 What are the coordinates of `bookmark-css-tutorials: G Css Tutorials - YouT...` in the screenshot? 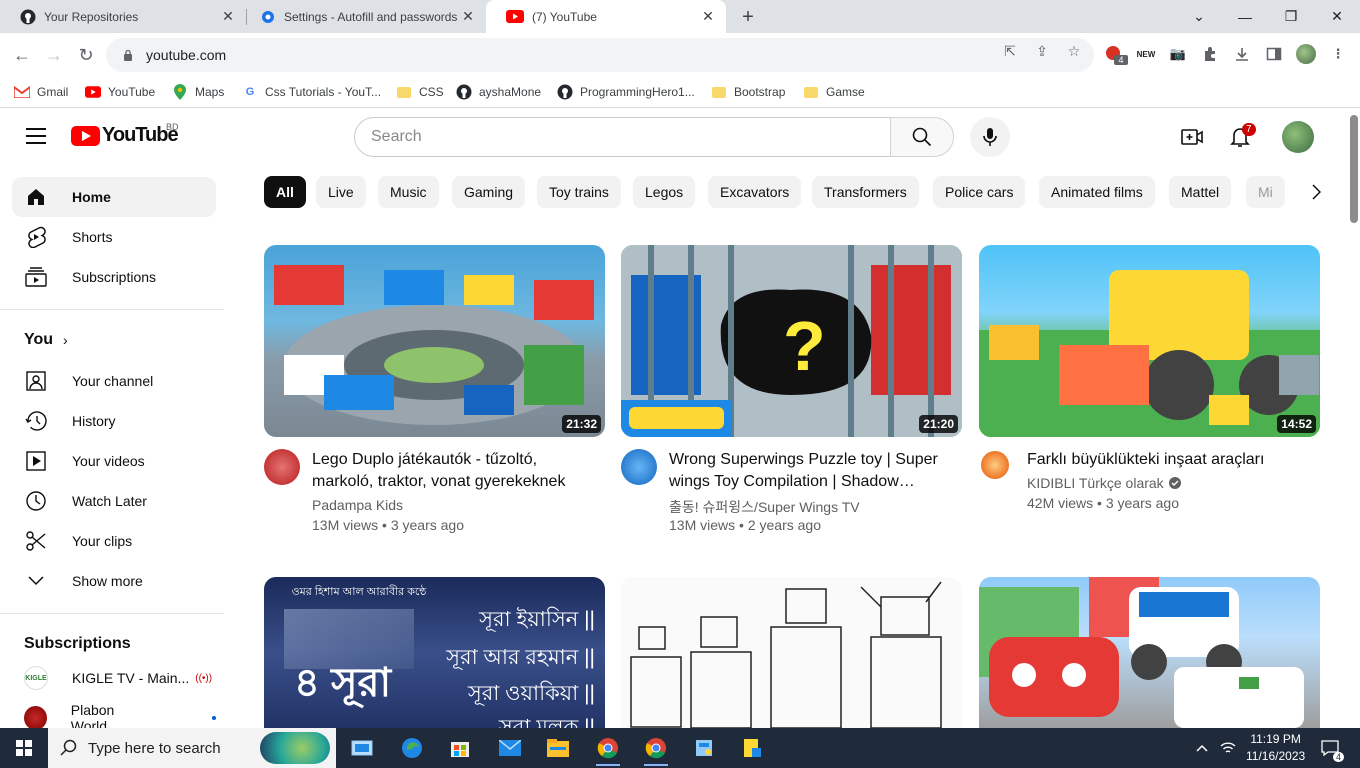 It's located at (311, 92).